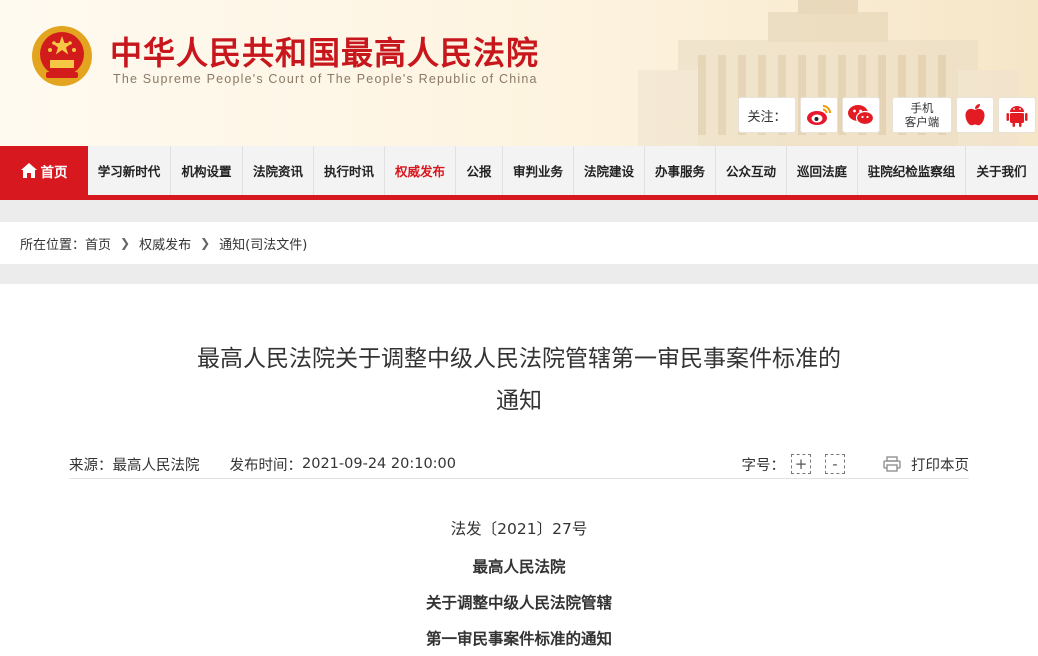 This screenshot has height=656, width=1038. I want to click on weibo-icon, so click(819, 115).